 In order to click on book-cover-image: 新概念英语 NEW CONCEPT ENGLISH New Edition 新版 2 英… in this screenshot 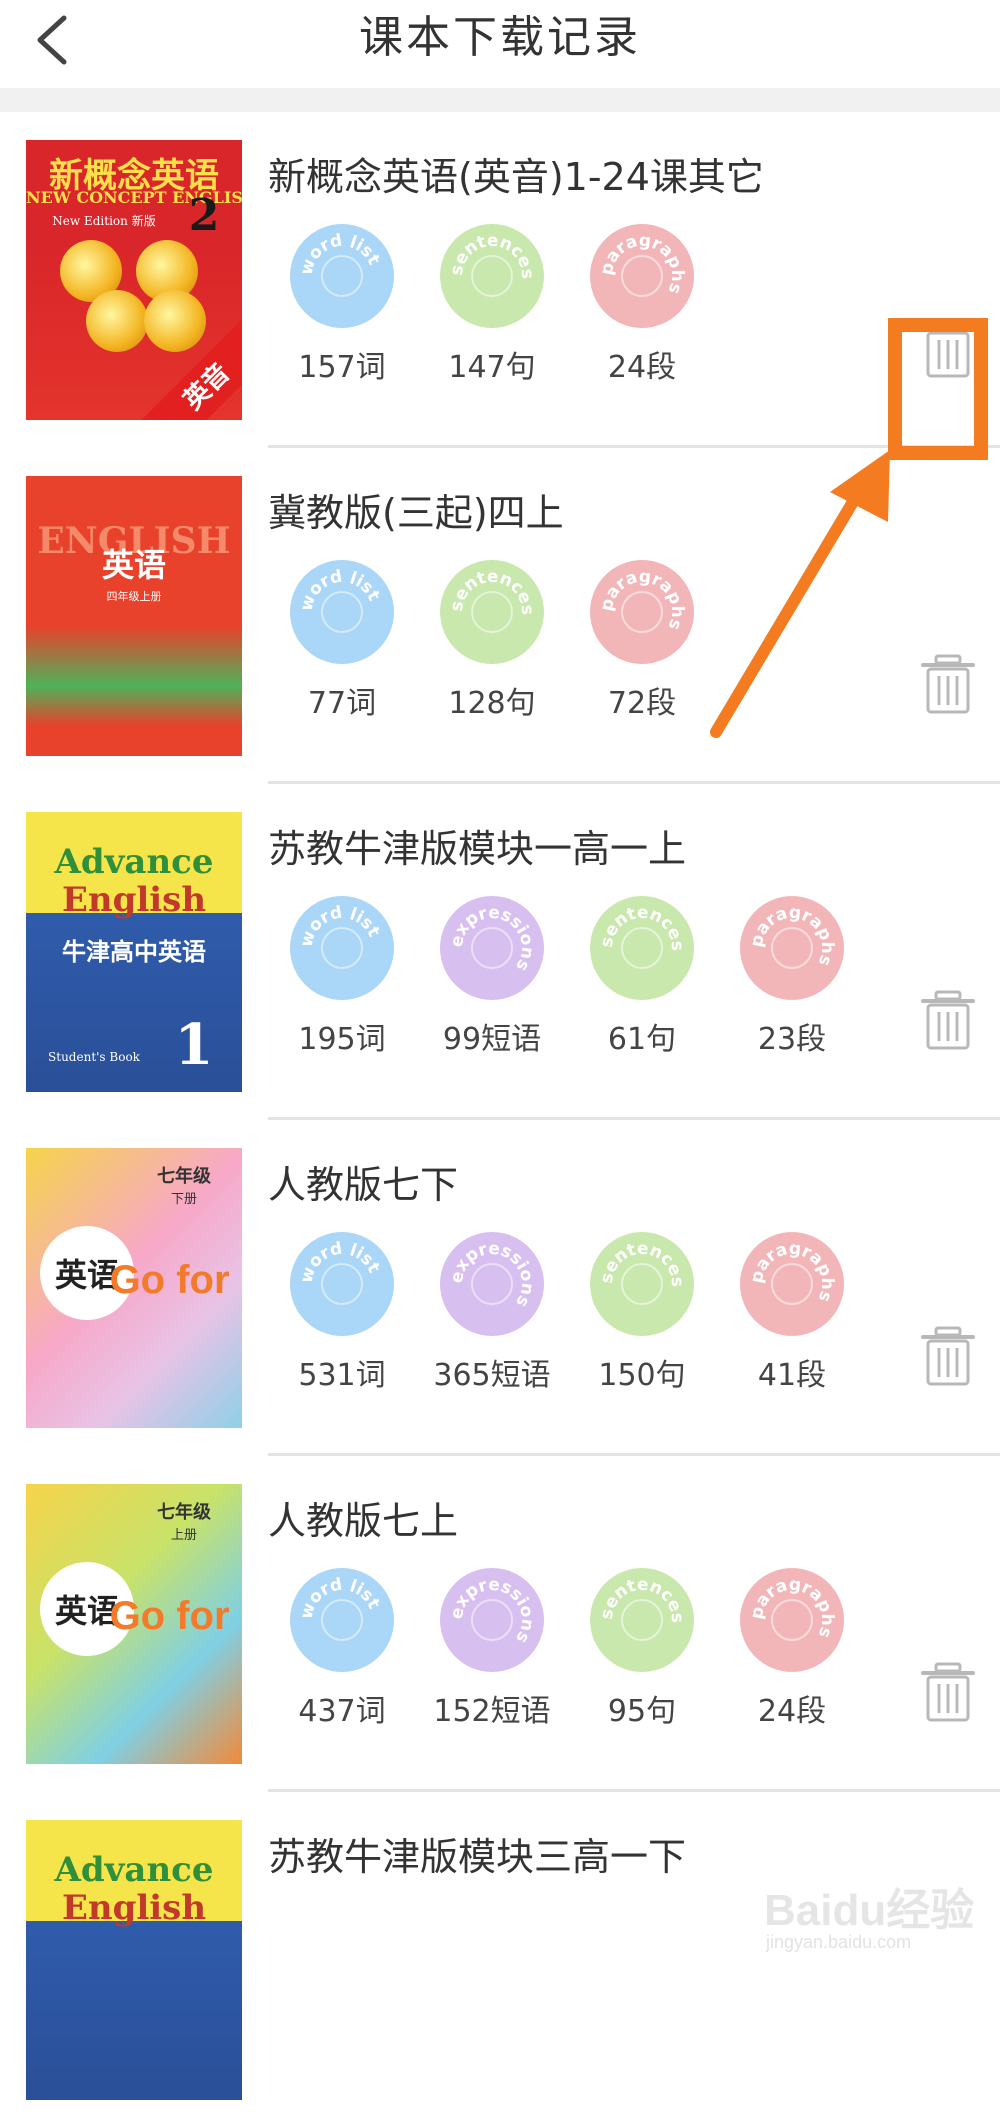, I will do `click(134, 280)`.